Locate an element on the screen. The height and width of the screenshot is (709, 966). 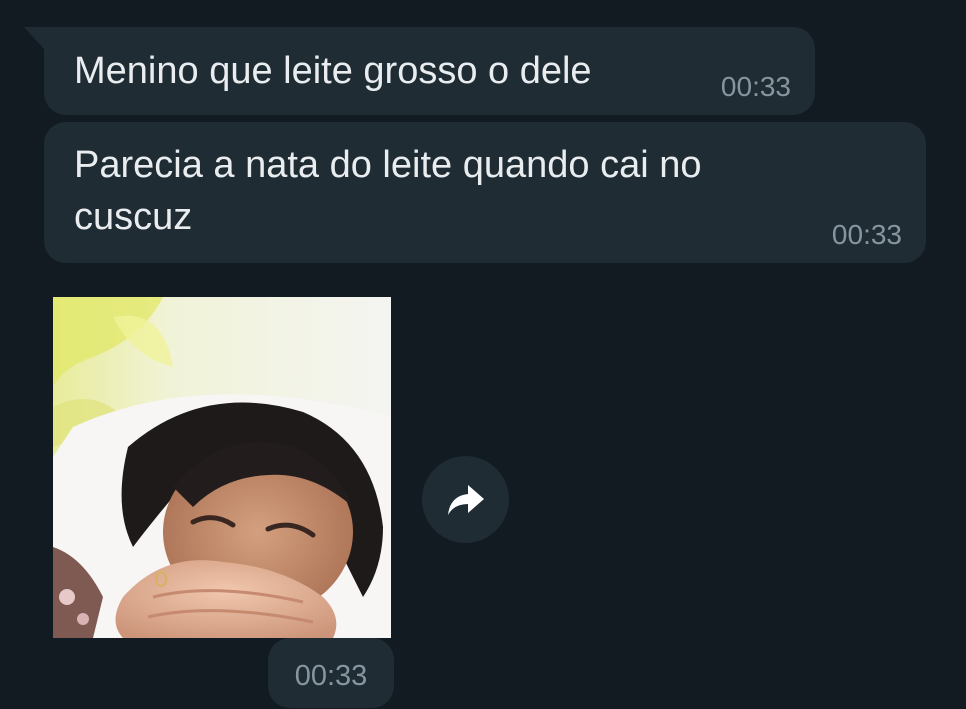
forward-button is located at coordinates (465, 499).